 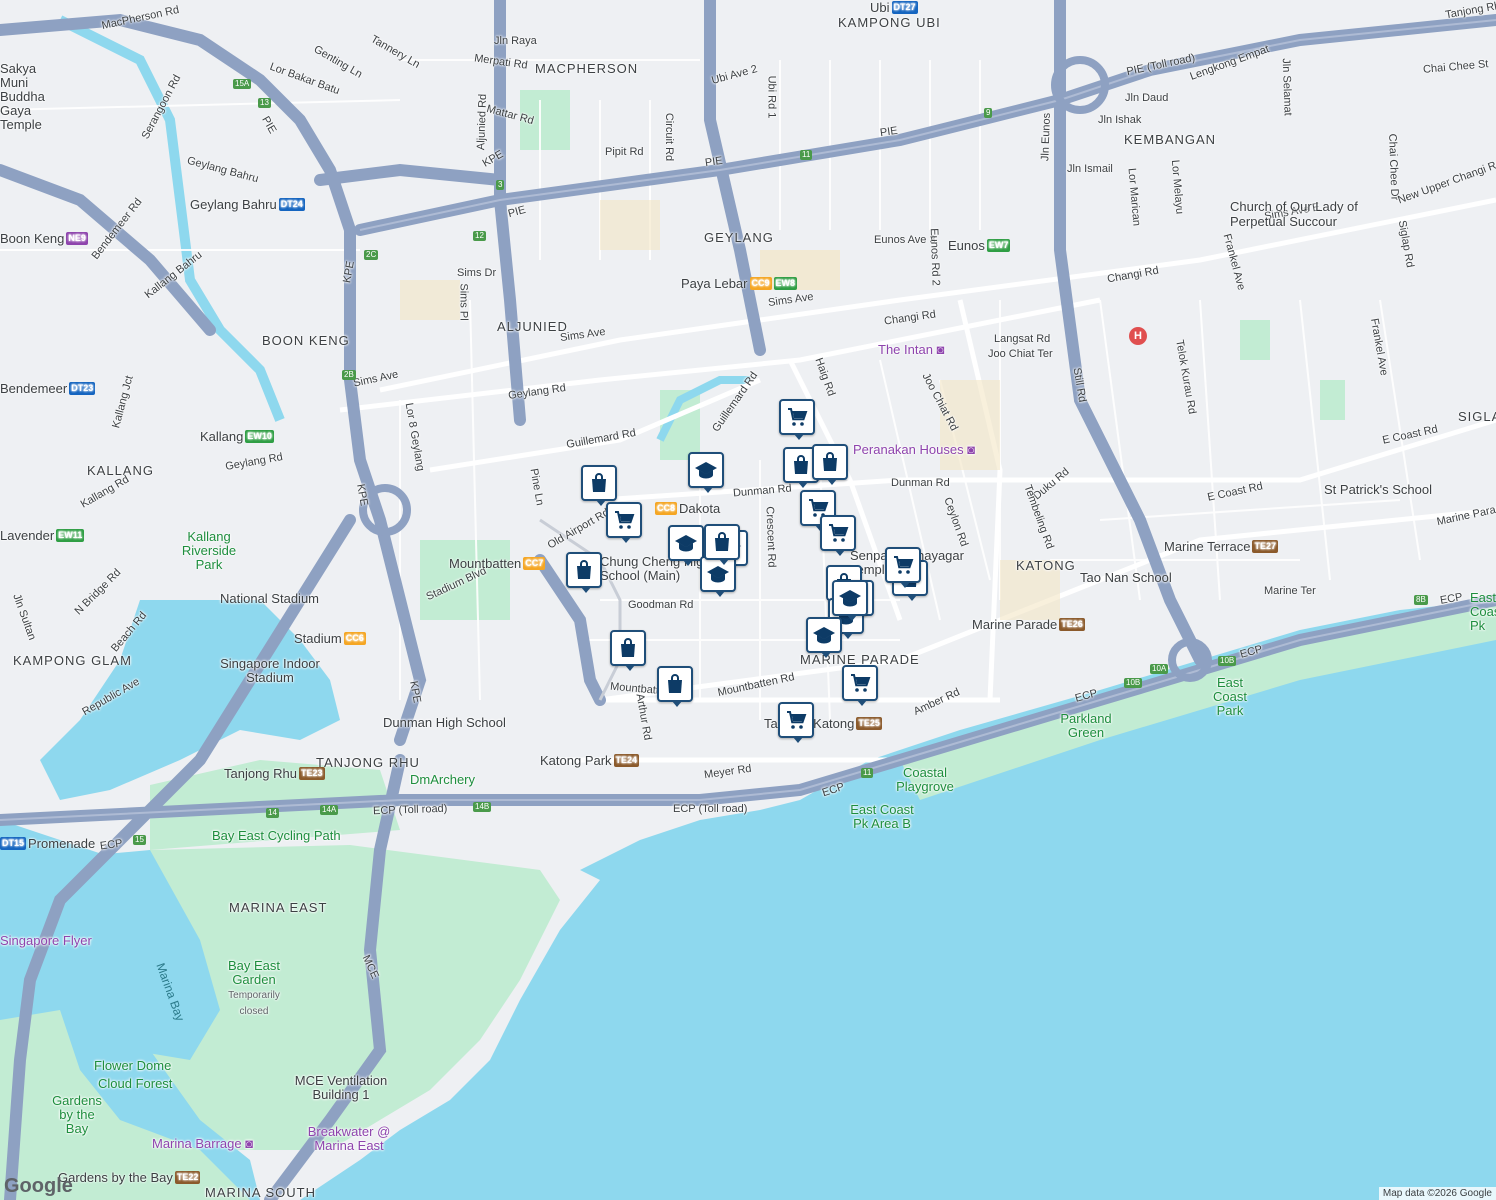 I want to click on poi-marina-barrage: Marina Barrage ◙, so click(x=202, y=1144).